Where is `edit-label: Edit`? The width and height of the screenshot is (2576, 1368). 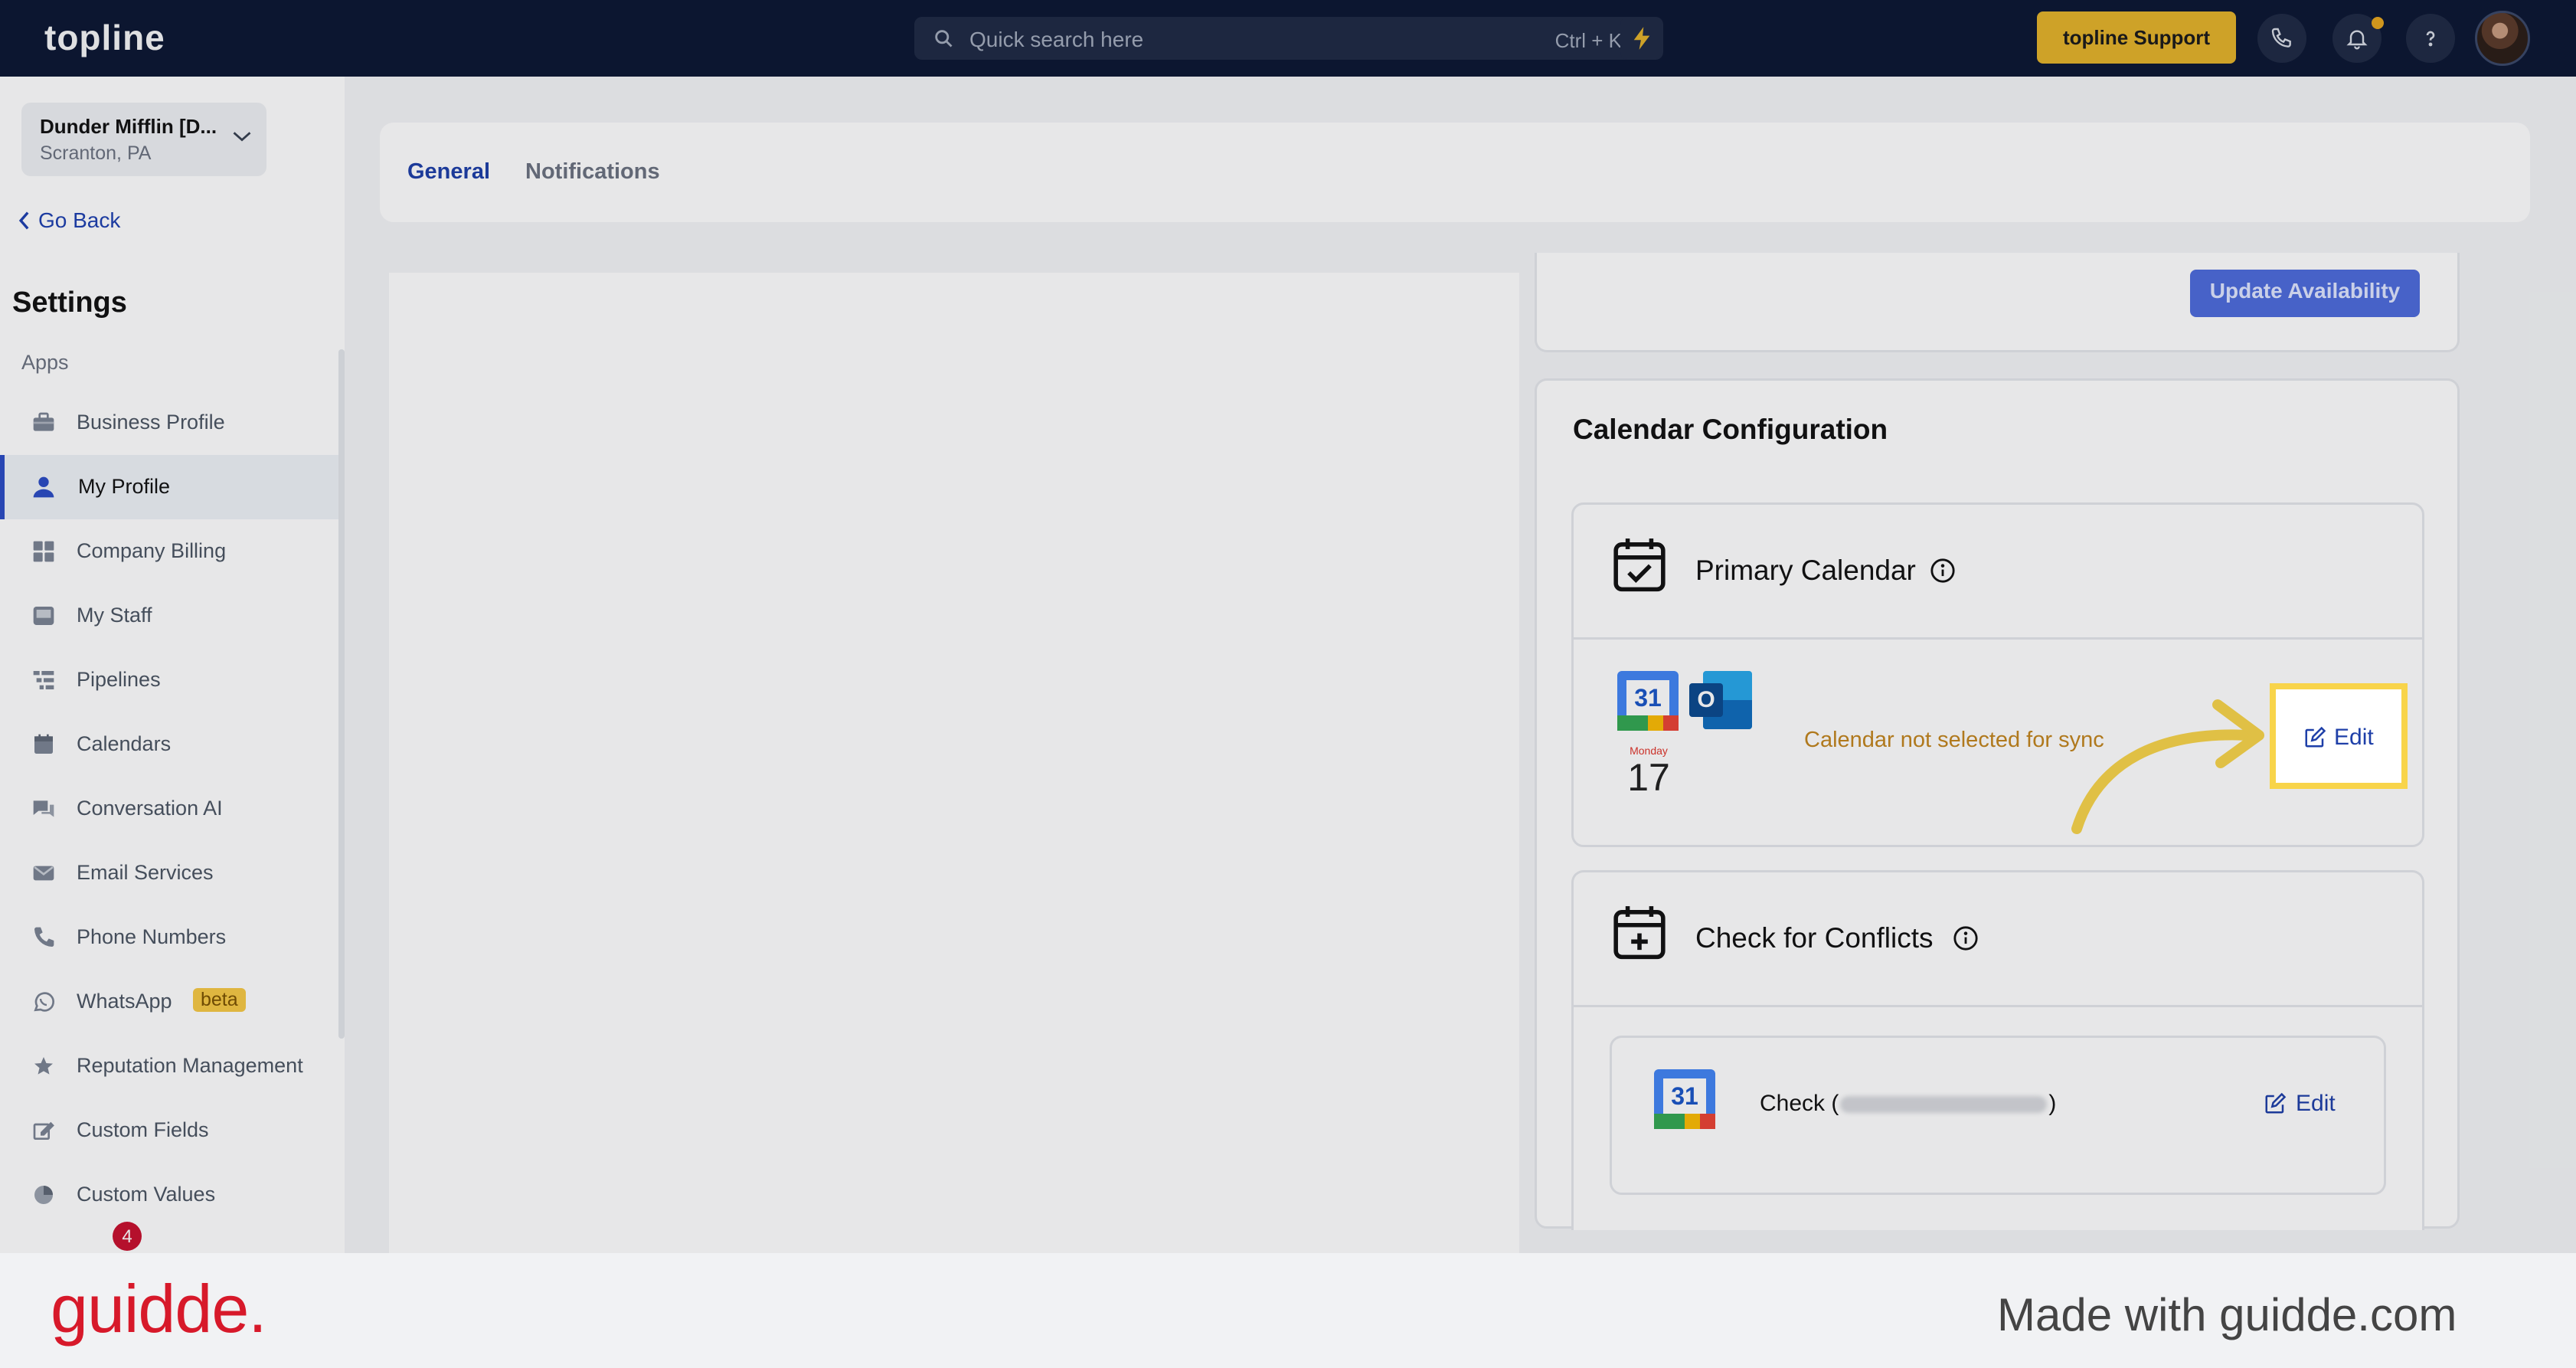
edit-label: Edit is located at coordinates (2354, 737).